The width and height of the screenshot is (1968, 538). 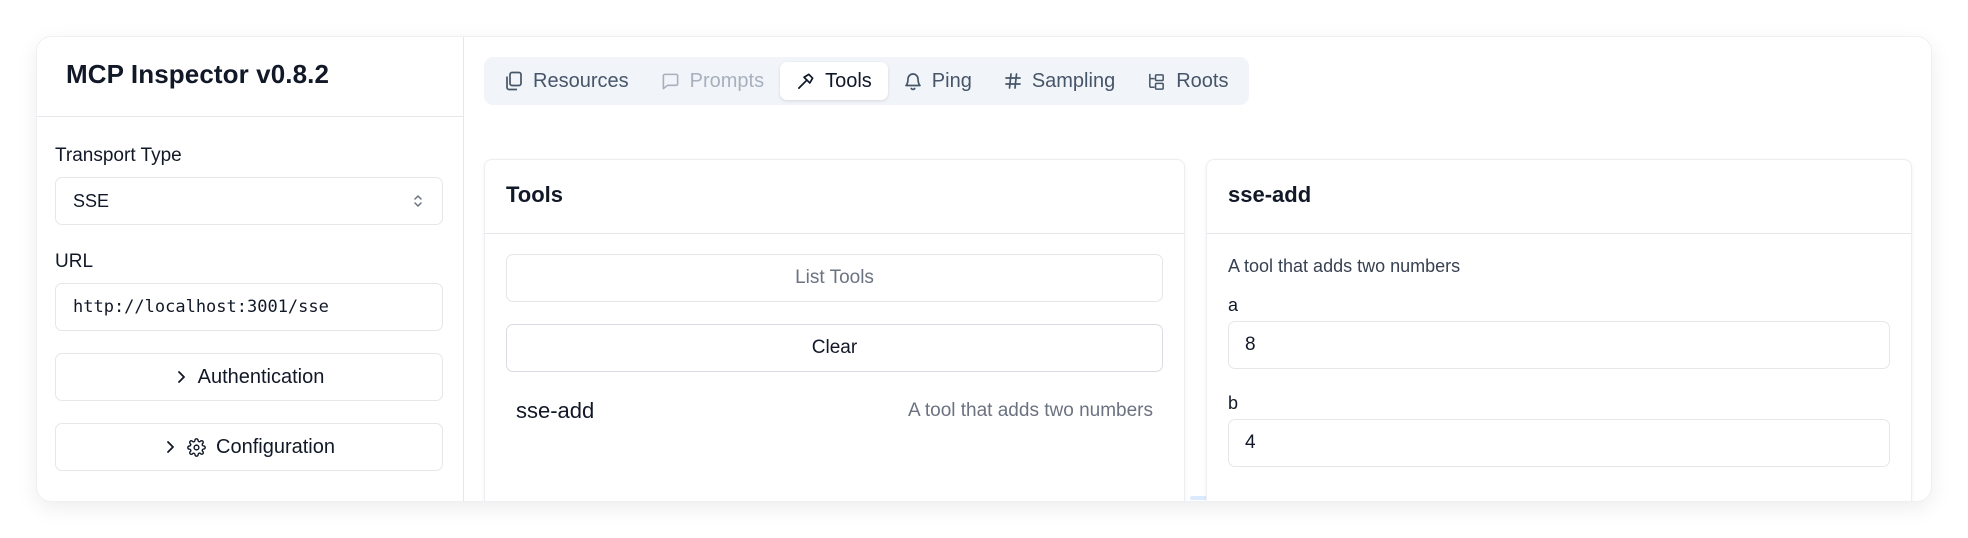 What do you see at coordinates (261, 376) in the screenshot?
I see `authentication-label: Authentication` at bounding box center [261, 376].